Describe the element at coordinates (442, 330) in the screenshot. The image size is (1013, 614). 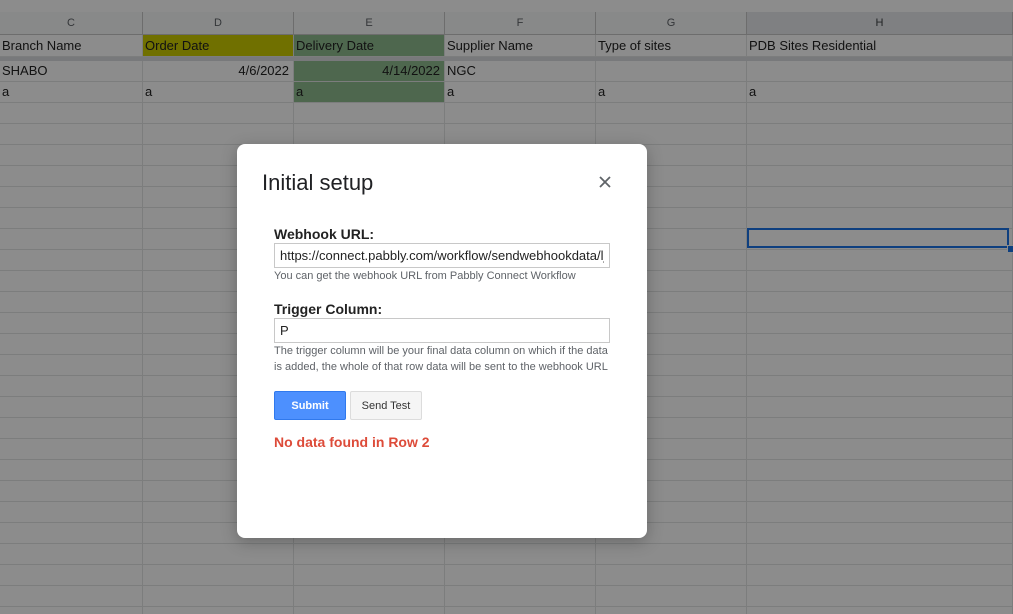
I see `trigger-column-input` at that location.